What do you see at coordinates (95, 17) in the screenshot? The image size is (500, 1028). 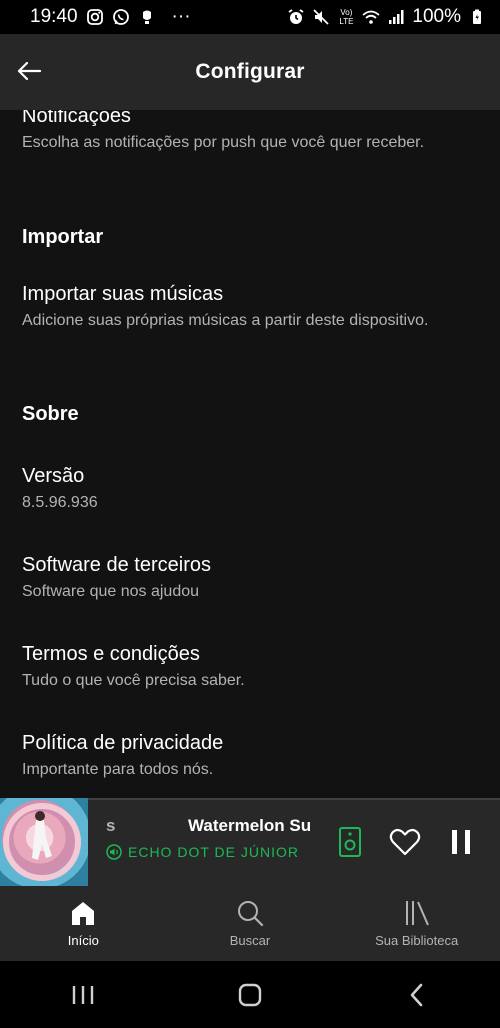 I see `instagram-icon` at bounding box center [95, 17].